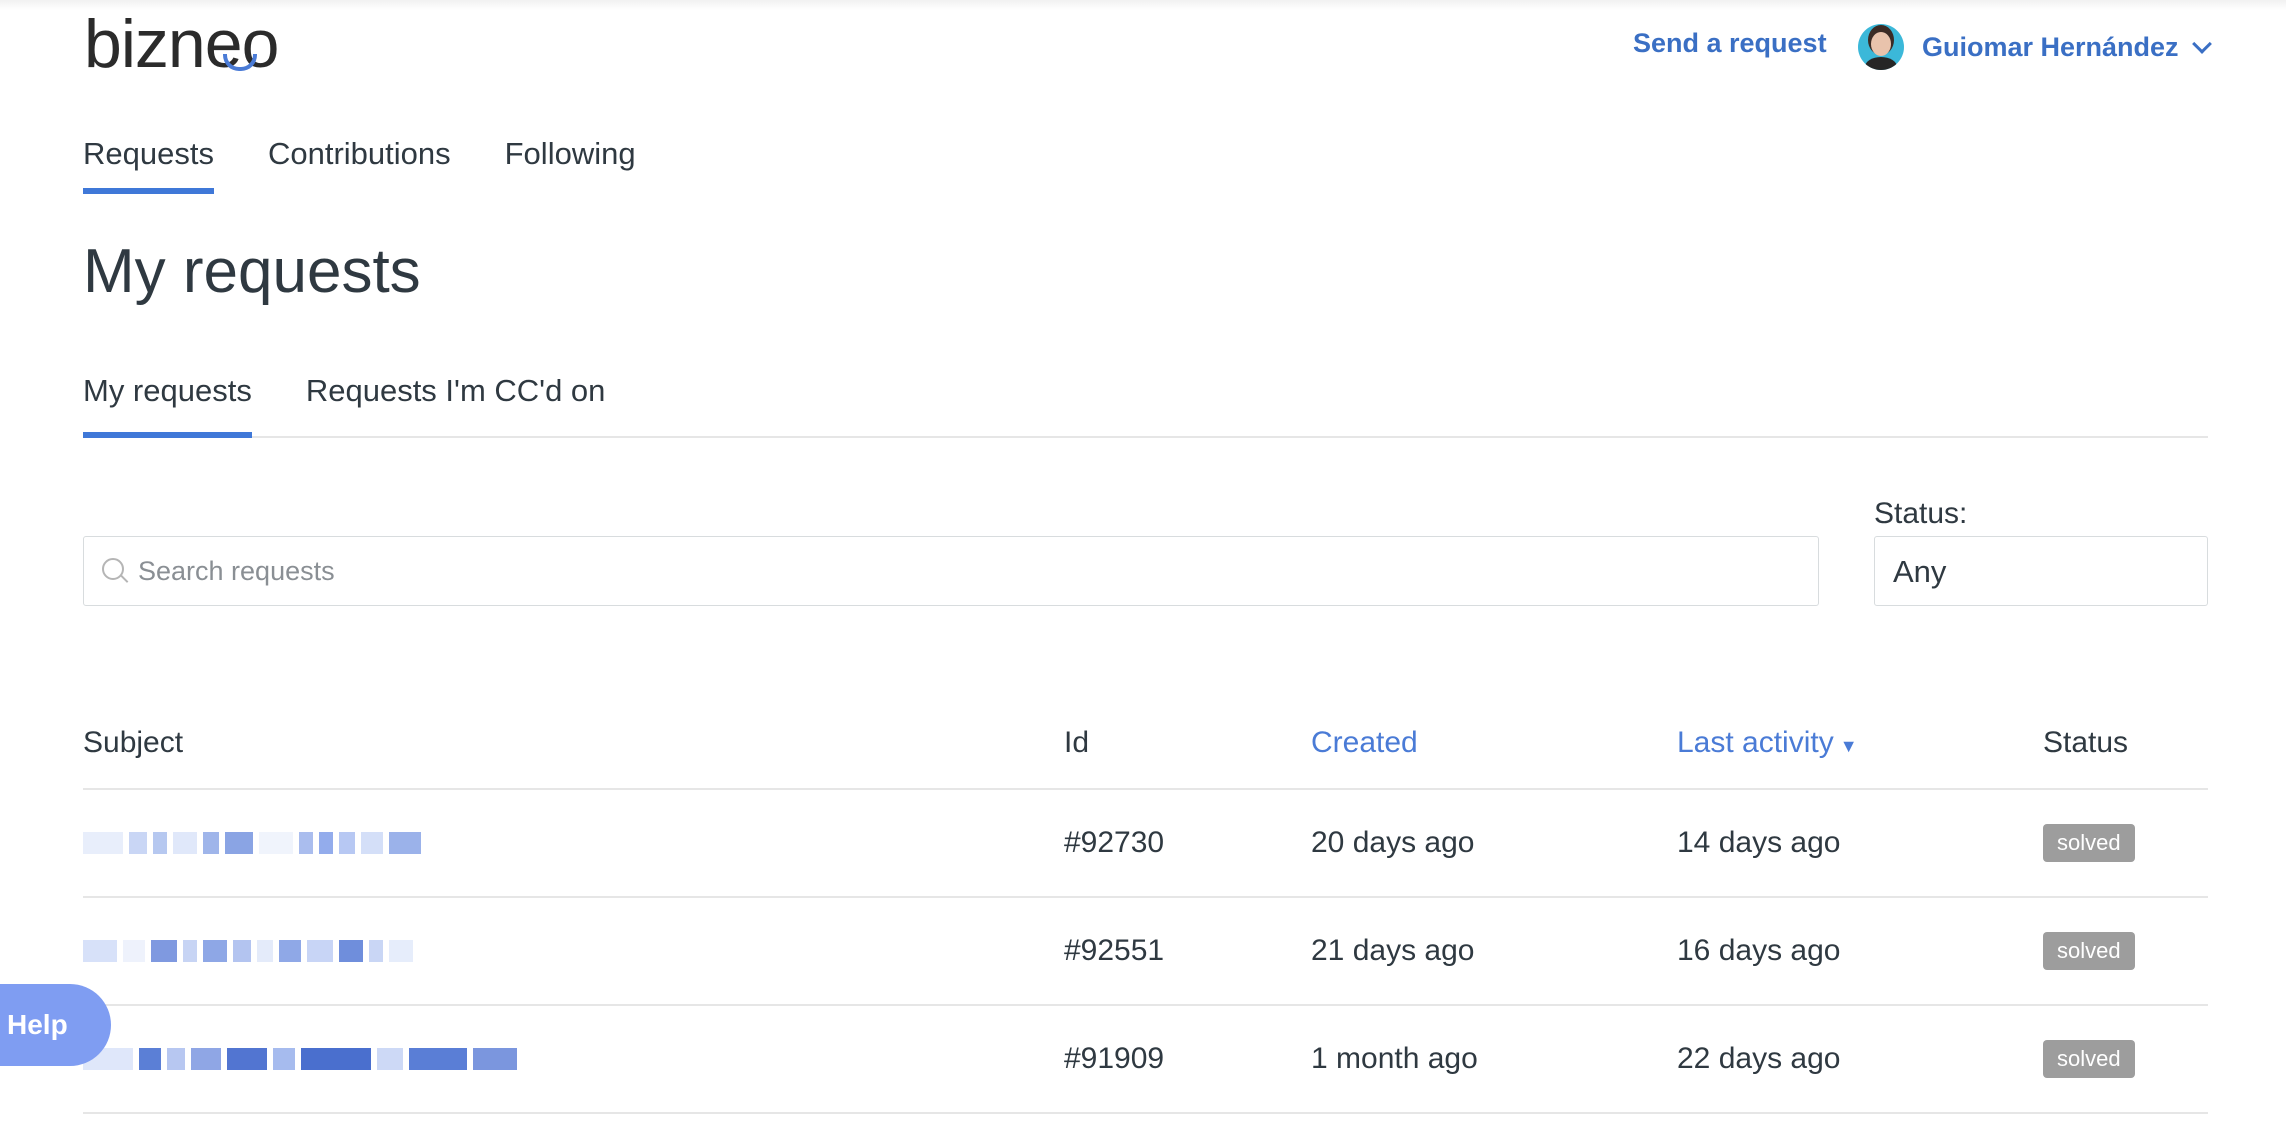 The image size is (2286, 1130). I want to click on column-last-activity-label: Last activity, so click(1755, 742).